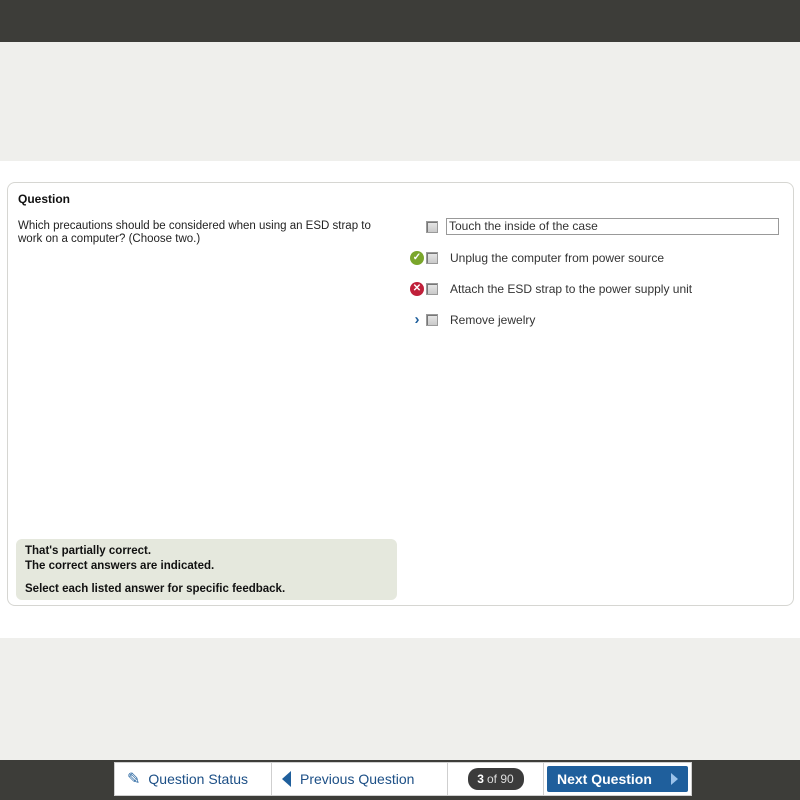 This screenshot has width=800, height=800. Describe the element at coordinates (417, 227) in the screenshot. I see `answer-indicator-empty` at that location.